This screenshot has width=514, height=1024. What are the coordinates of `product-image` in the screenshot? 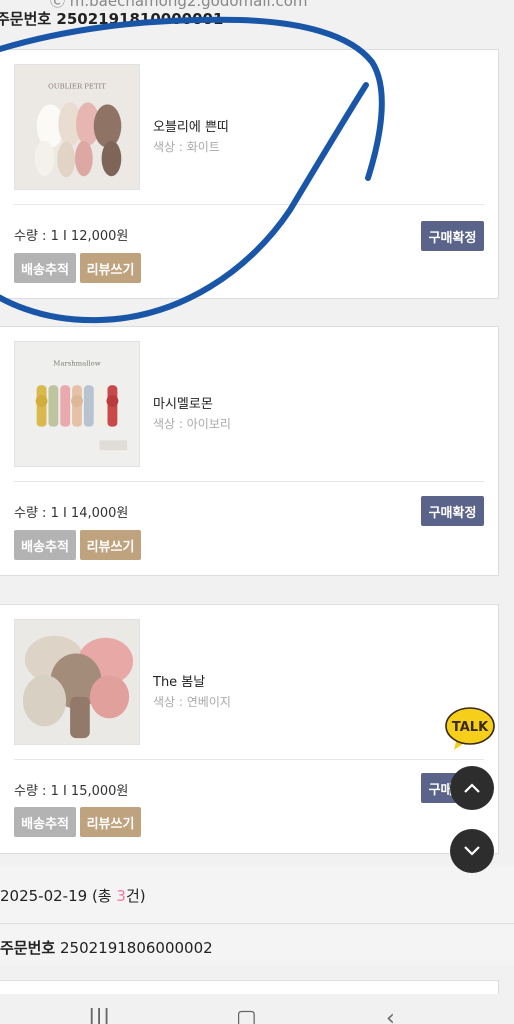 It's located at (77, 682).